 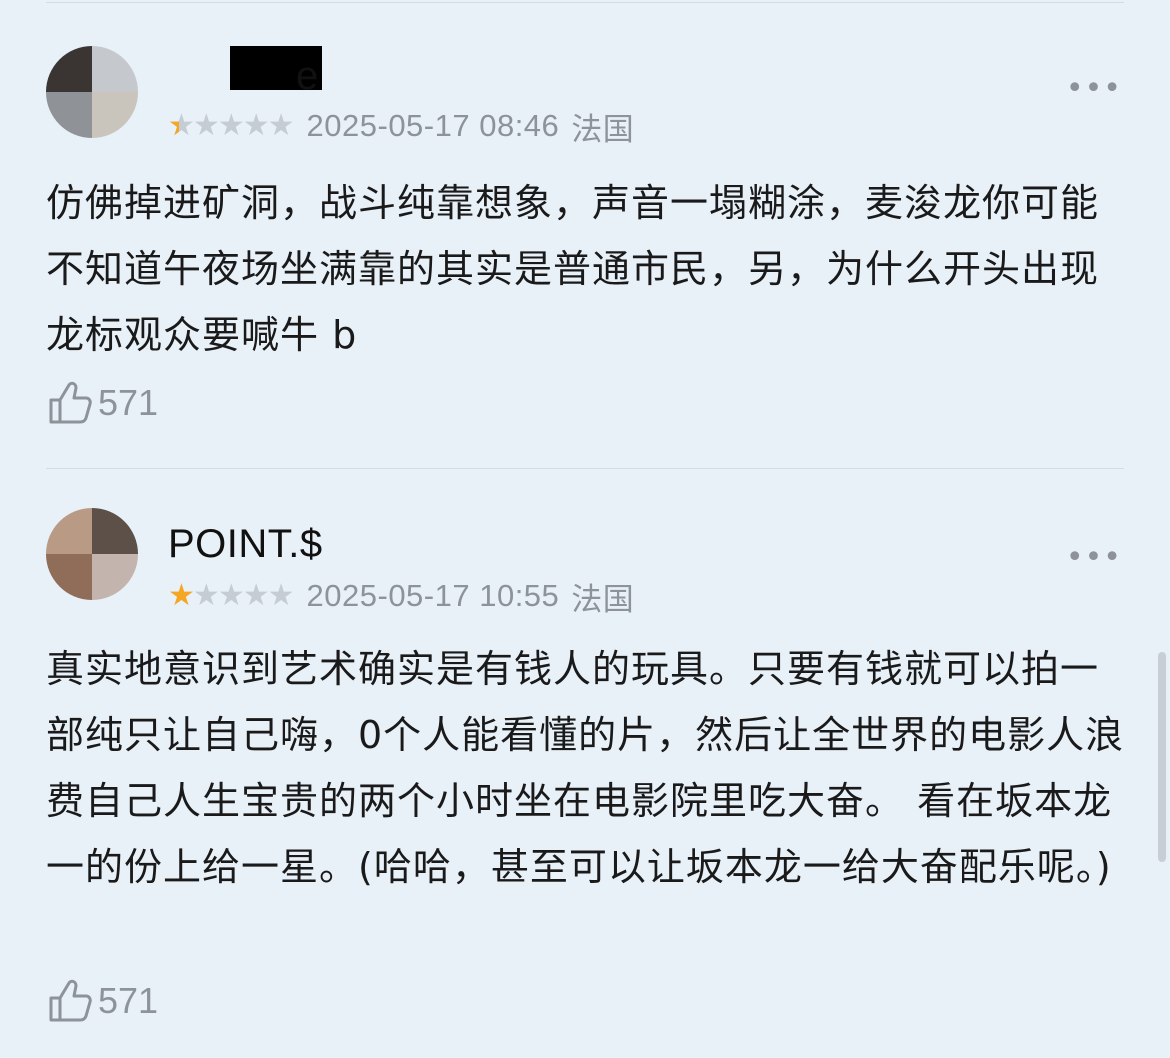 I want to click on review-meta: ★ ★ ★ ★ ★ 2025-05-17 10:55 法国, so click(x=401, y=596).